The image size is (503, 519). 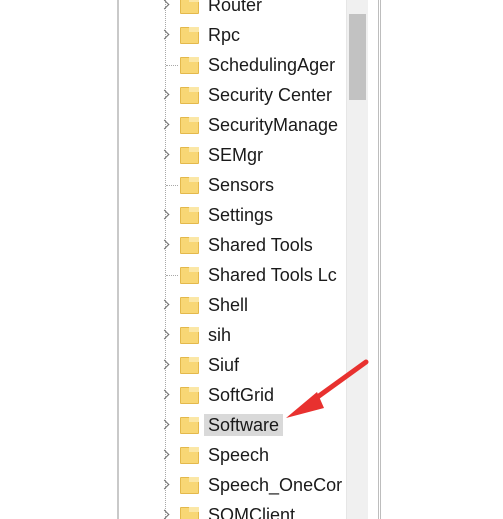 I want to click on annotation-arrow-shaft, so click(x=339, y=381).